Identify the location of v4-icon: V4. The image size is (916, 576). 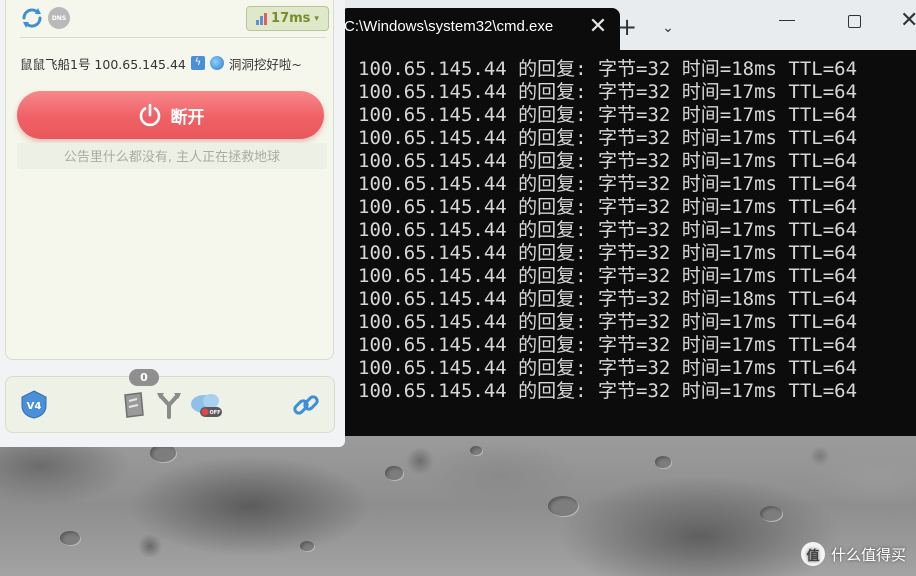
(34, 404).